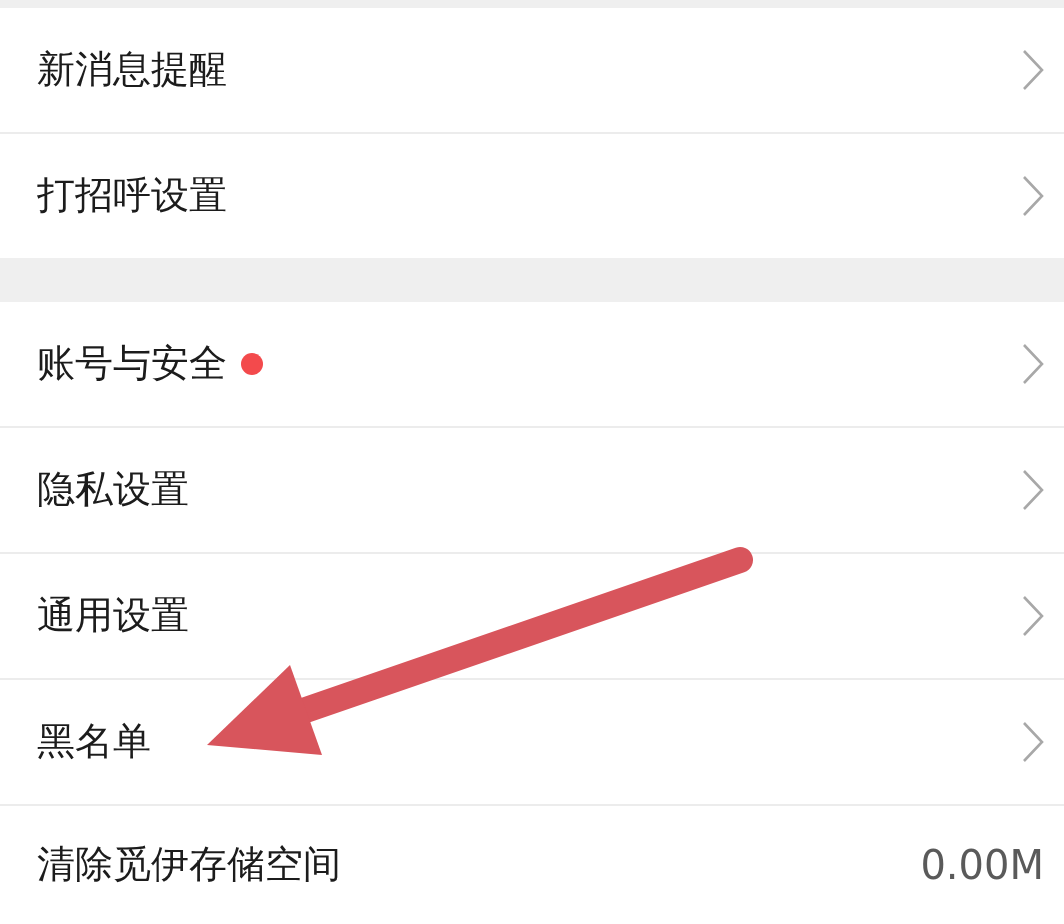  Describe the element at coordinates (94, 742) in the screenshot. I see `settings-label: 黑名单` at that location.